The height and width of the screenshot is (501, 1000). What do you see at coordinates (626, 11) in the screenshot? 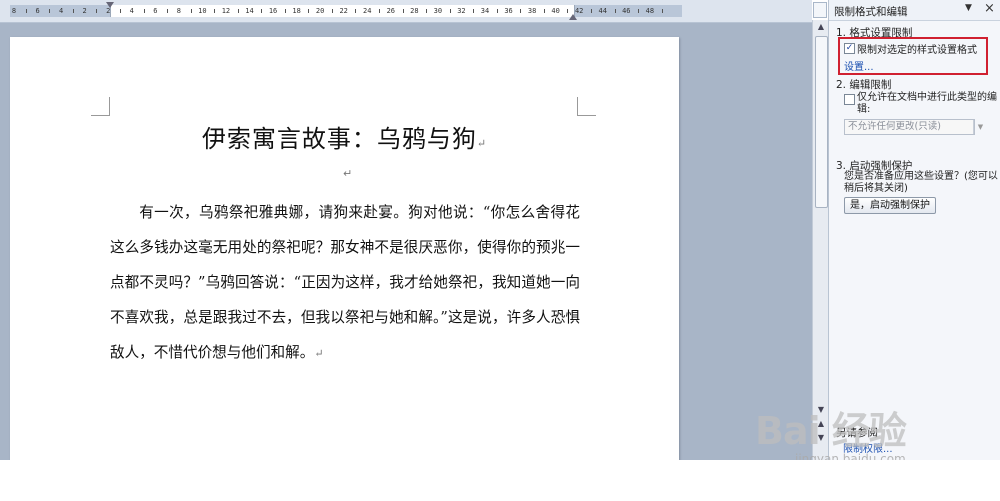
I see `ruler-tick-label: 46` at bounding box center [626, 11].